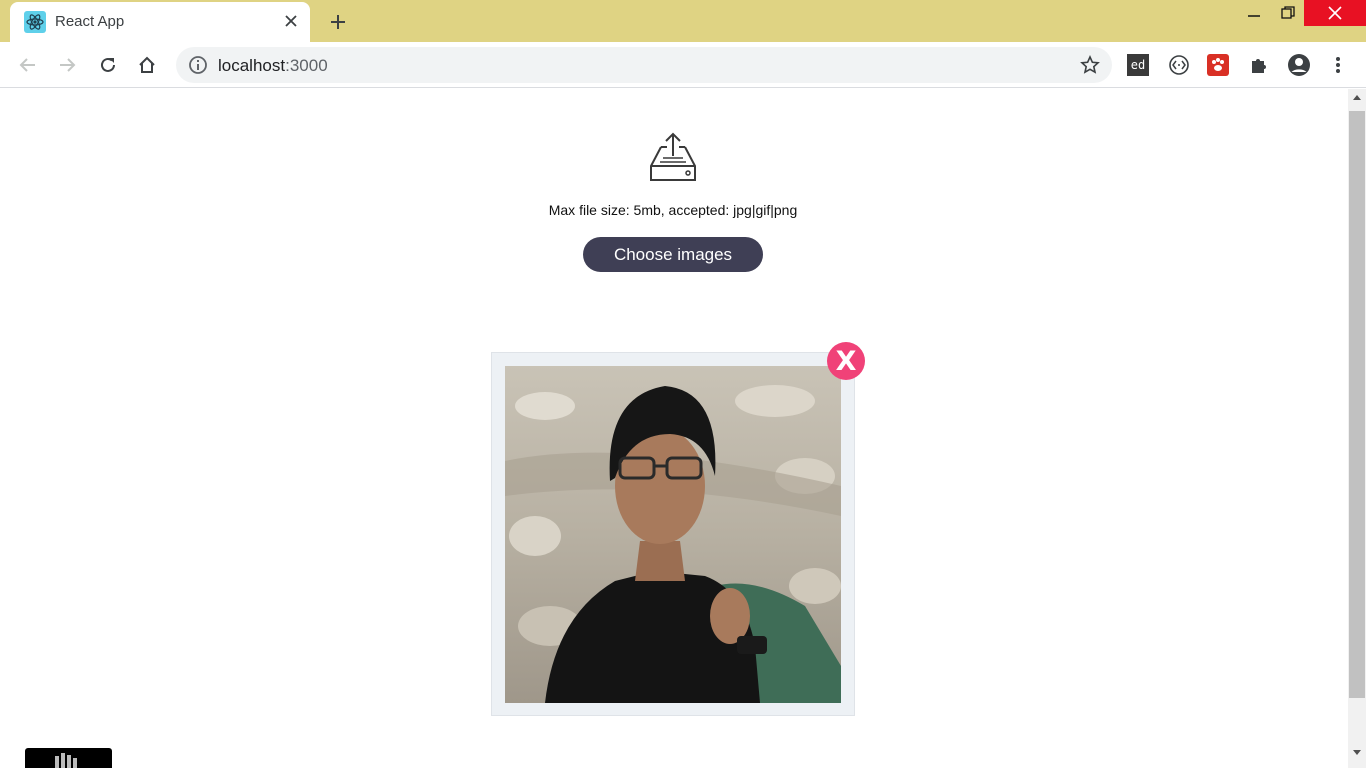 The image size is (1366, 773). I want to click on image-preview-card, so click(673, 534).